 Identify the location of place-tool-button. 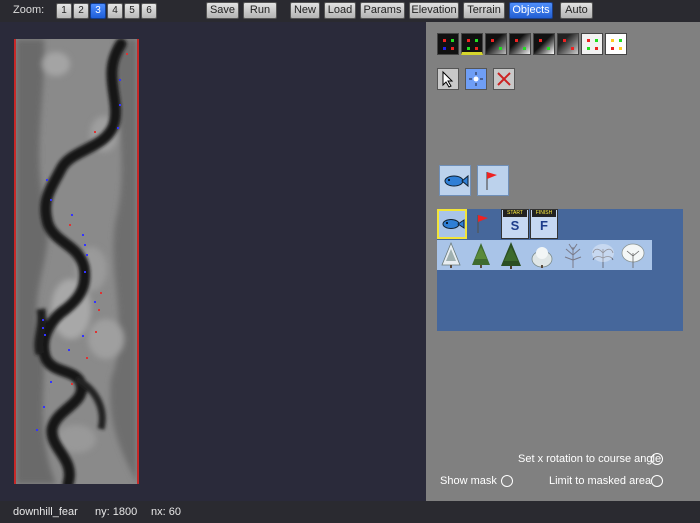
(476, 79).